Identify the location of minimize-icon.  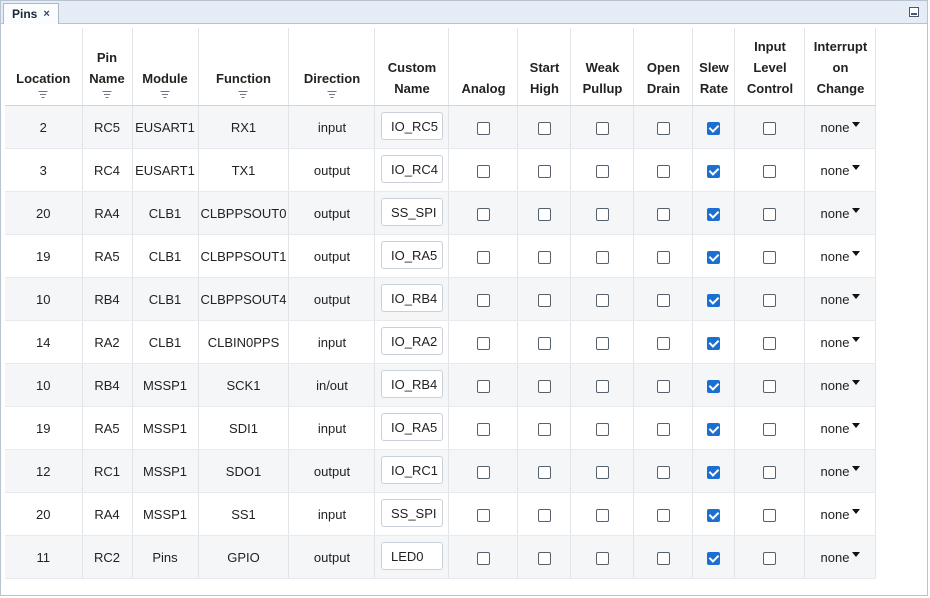
(914, 12).